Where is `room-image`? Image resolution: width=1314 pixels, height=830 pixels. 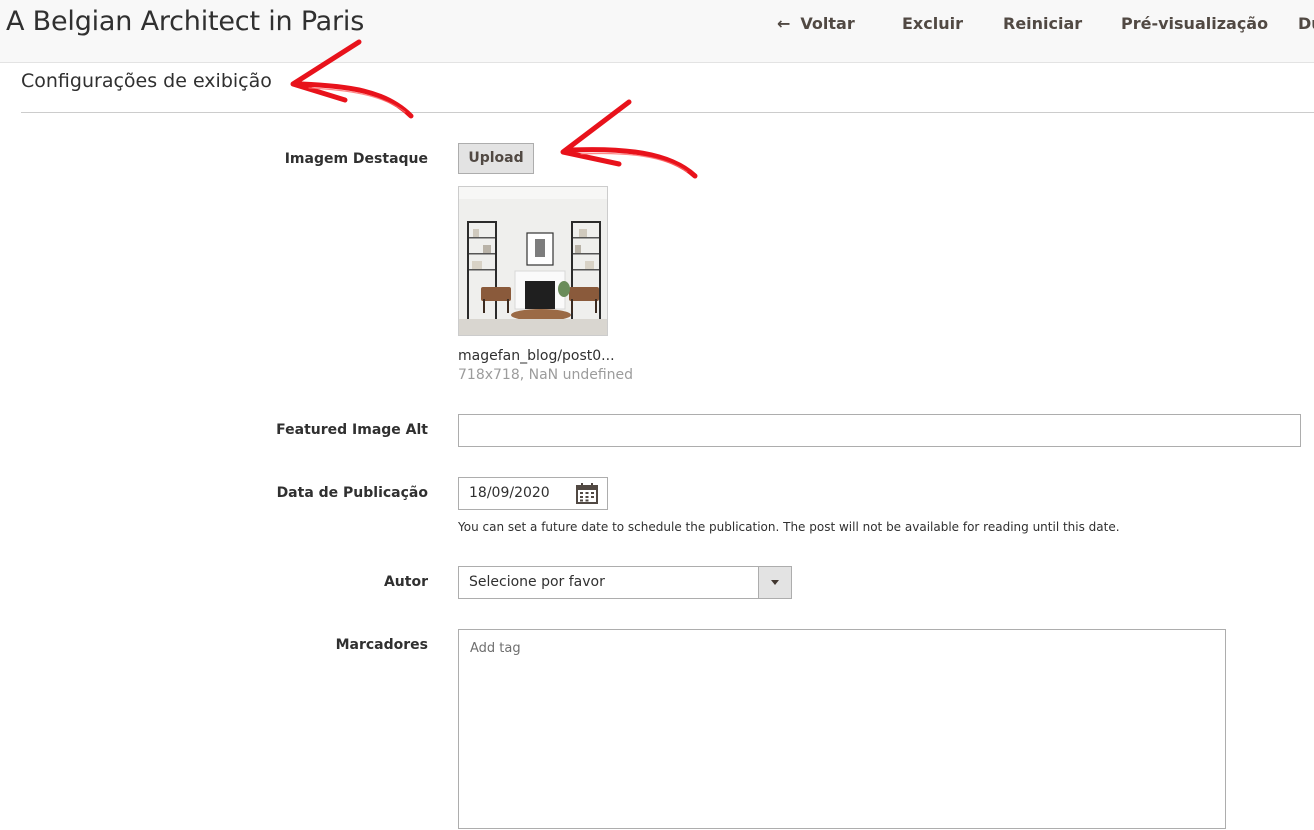
room-image is located at coordinates (533, 261).